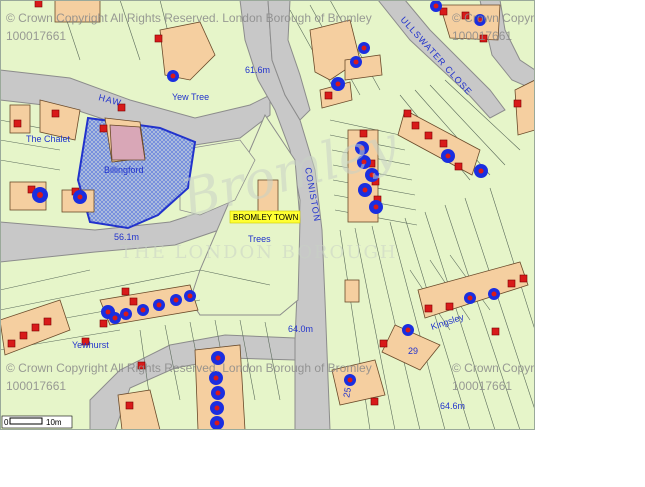 This screenshot has height=487, width=645. I want to click on scale-bar: 0 10m, so click(37, 422).